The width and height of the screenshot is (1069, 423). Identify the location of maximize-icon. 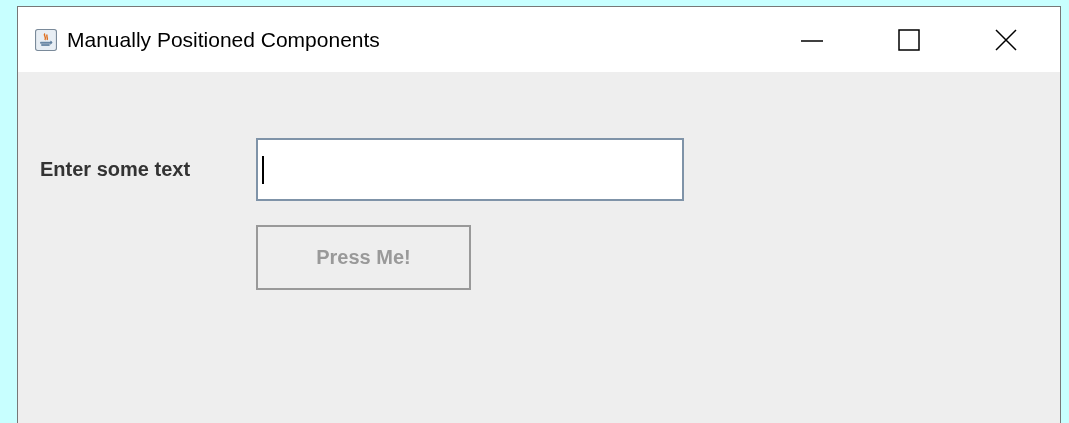
(908, 39).